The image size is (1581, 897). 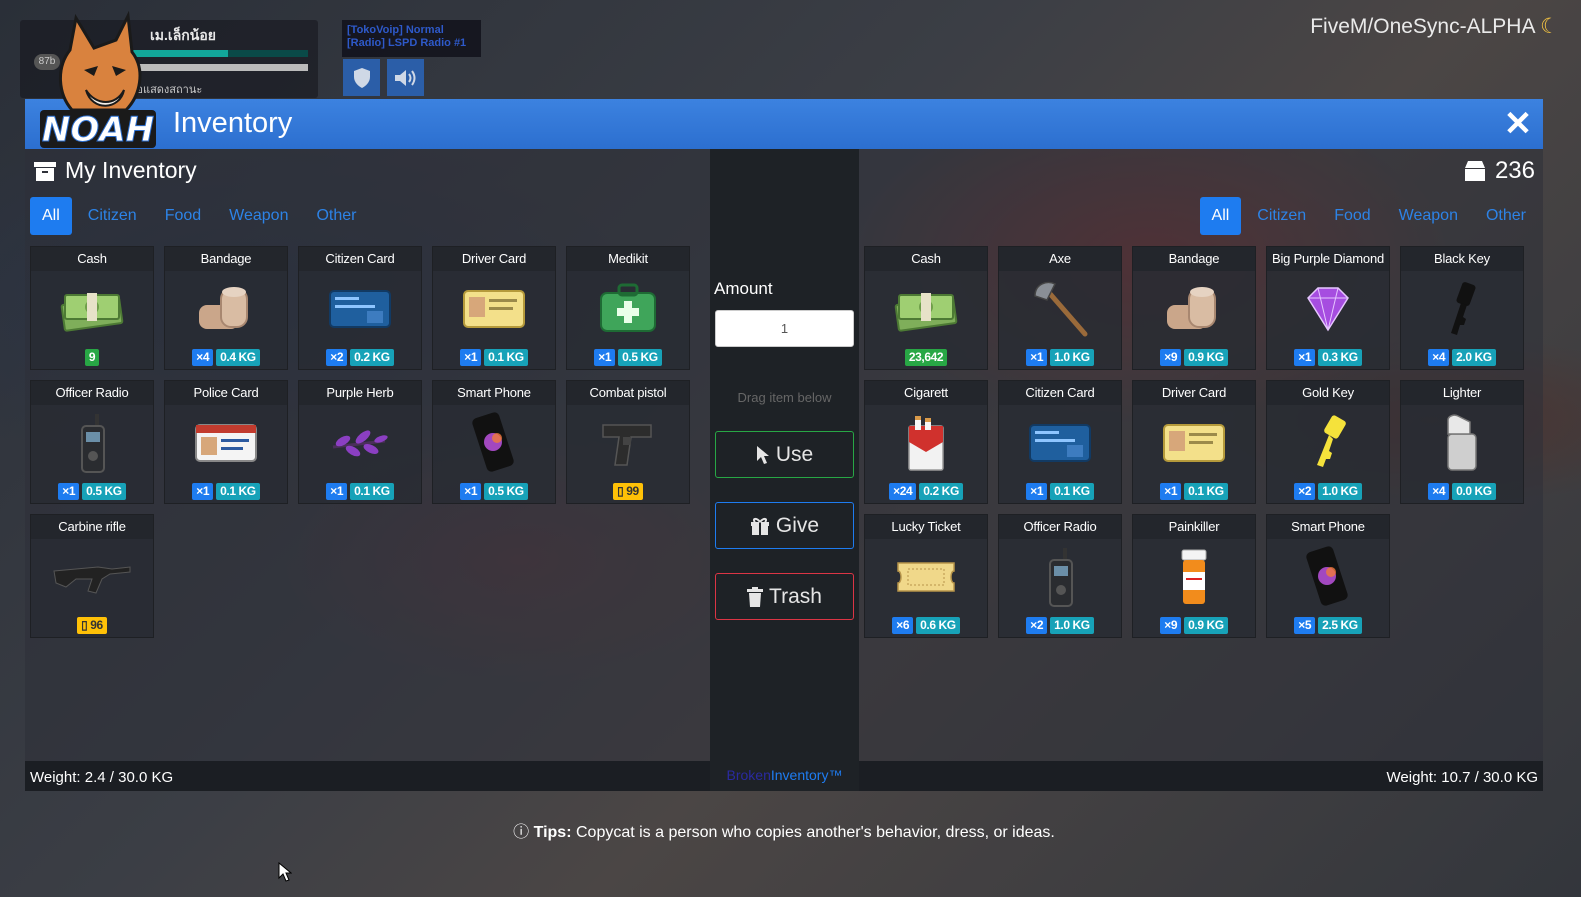 I want to click on black-key-icon, so click(x=1462, y=309).